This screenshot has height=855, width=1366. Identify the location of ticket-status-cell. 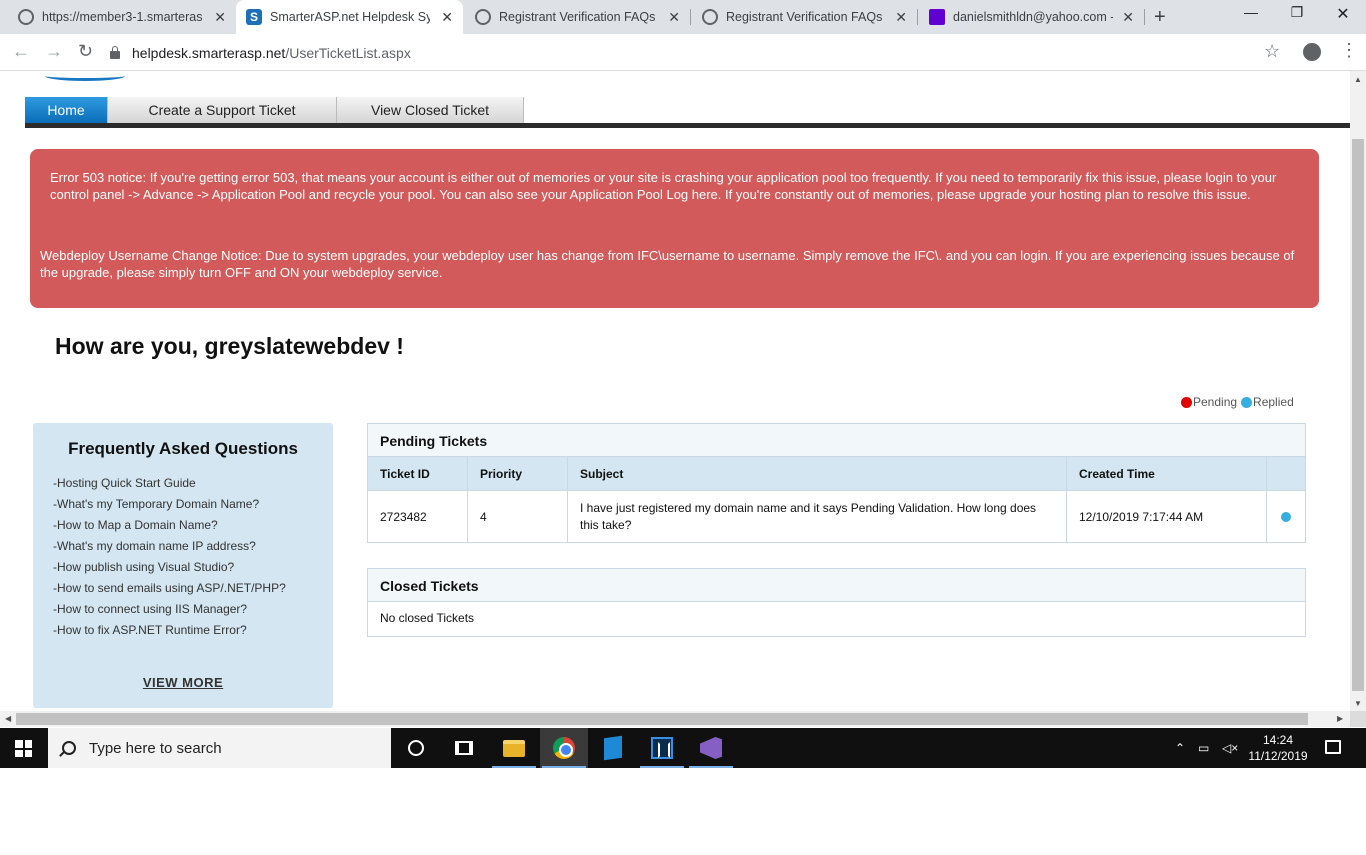
(1286, 516).